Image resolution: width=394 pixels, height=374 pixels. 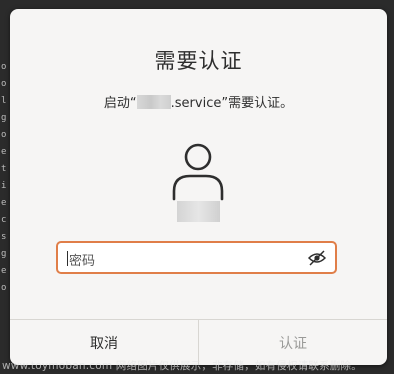 I want to click on terminal-glyph: i, so click(x=4, y=186).